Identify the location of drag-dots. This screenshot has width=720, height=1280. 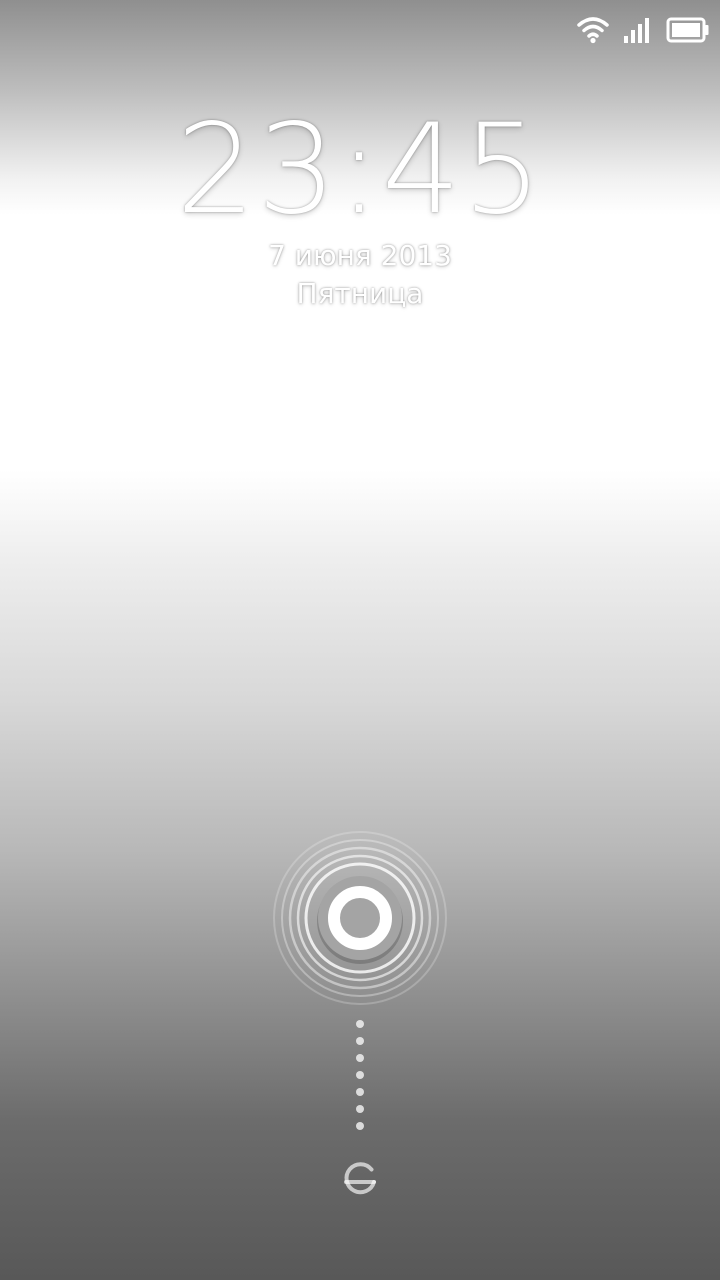
(360, 1075).